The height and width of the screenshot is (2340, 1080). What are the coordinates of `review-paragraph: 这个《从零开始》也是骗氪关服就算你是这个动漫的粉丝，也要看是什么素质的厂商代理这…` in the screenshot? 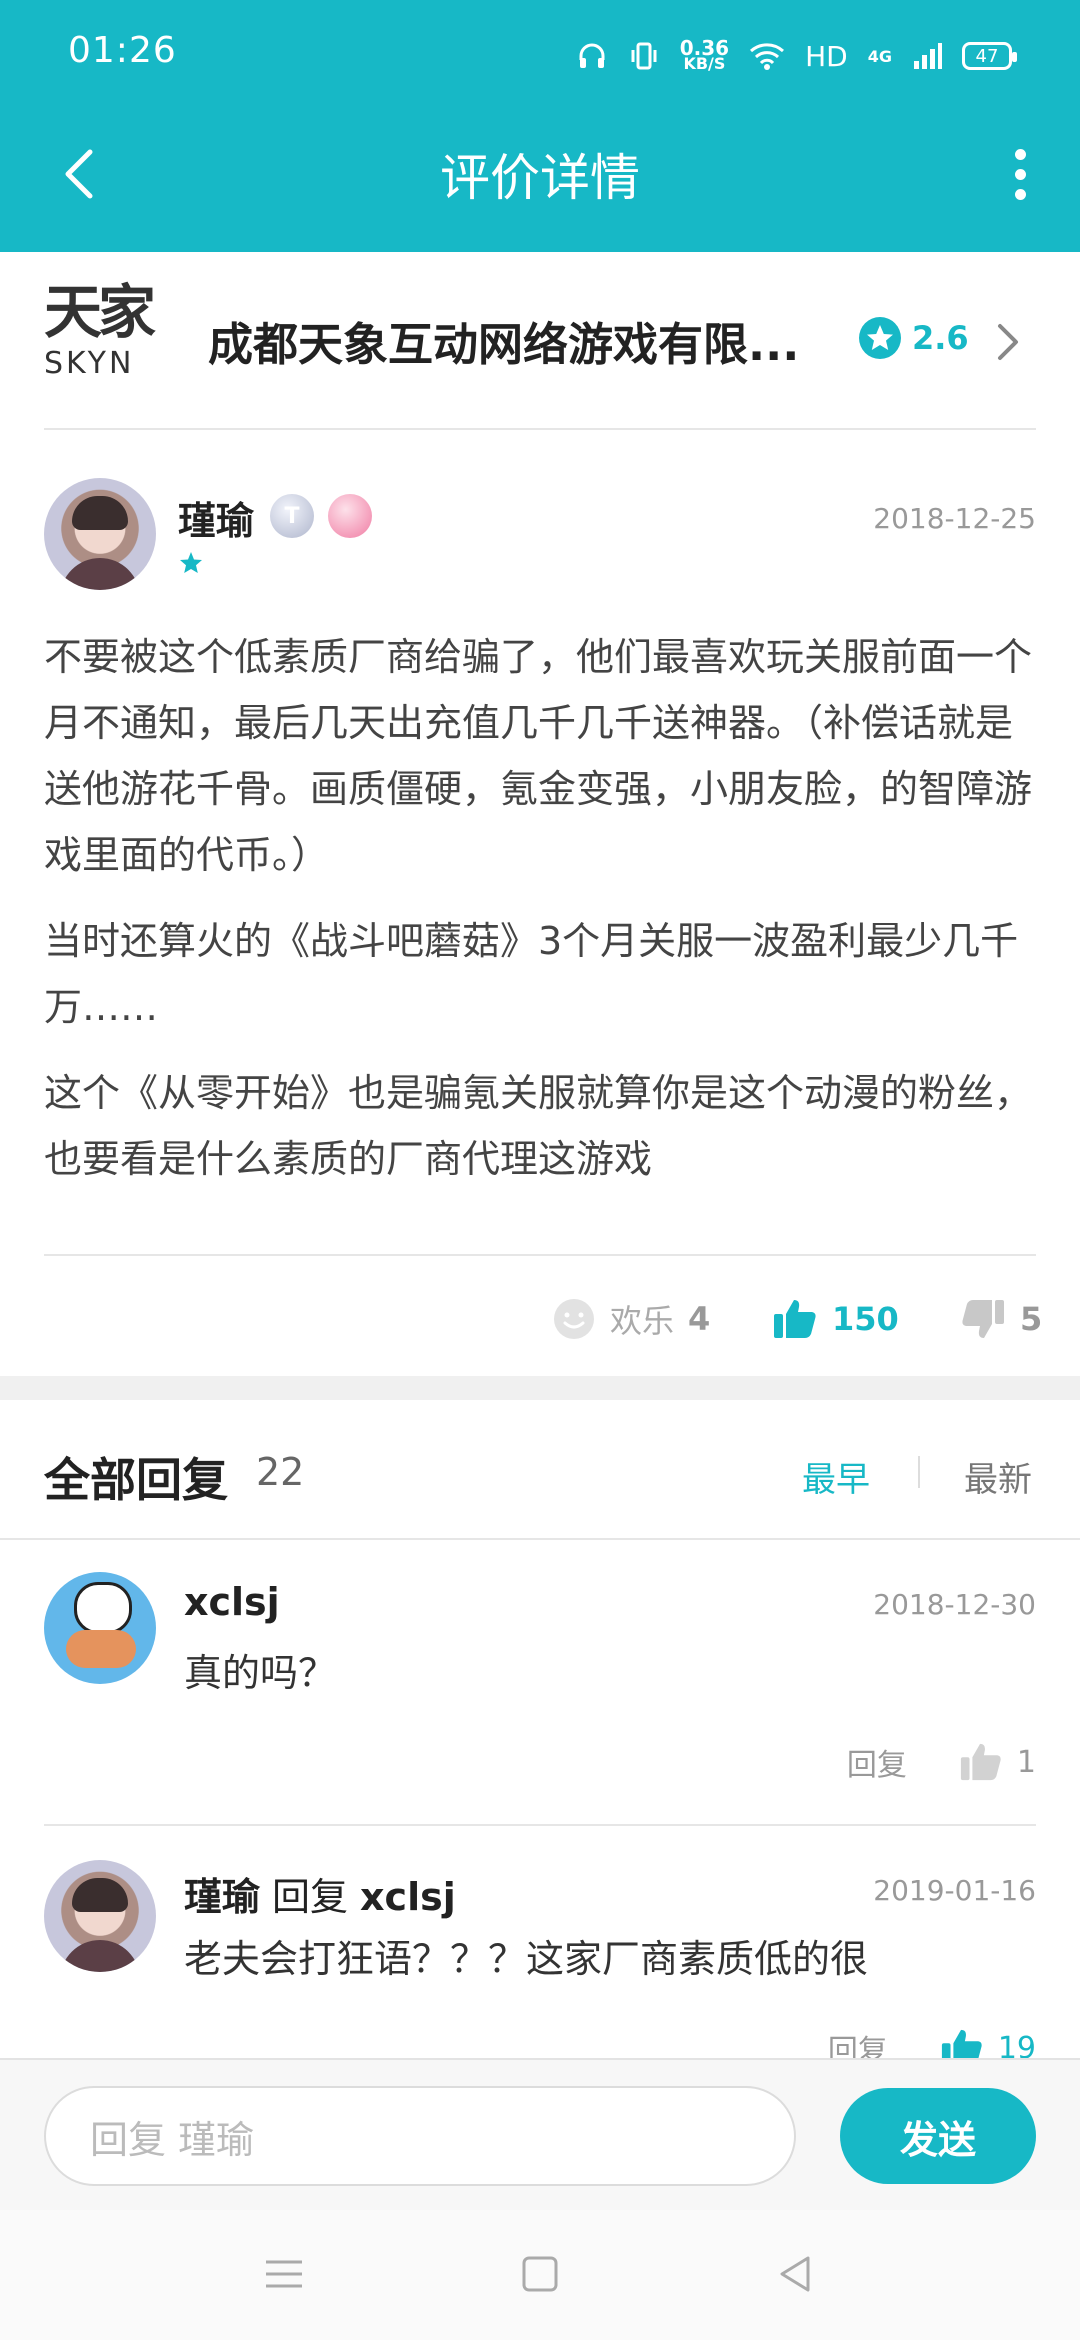 It's located at (538, 1126).